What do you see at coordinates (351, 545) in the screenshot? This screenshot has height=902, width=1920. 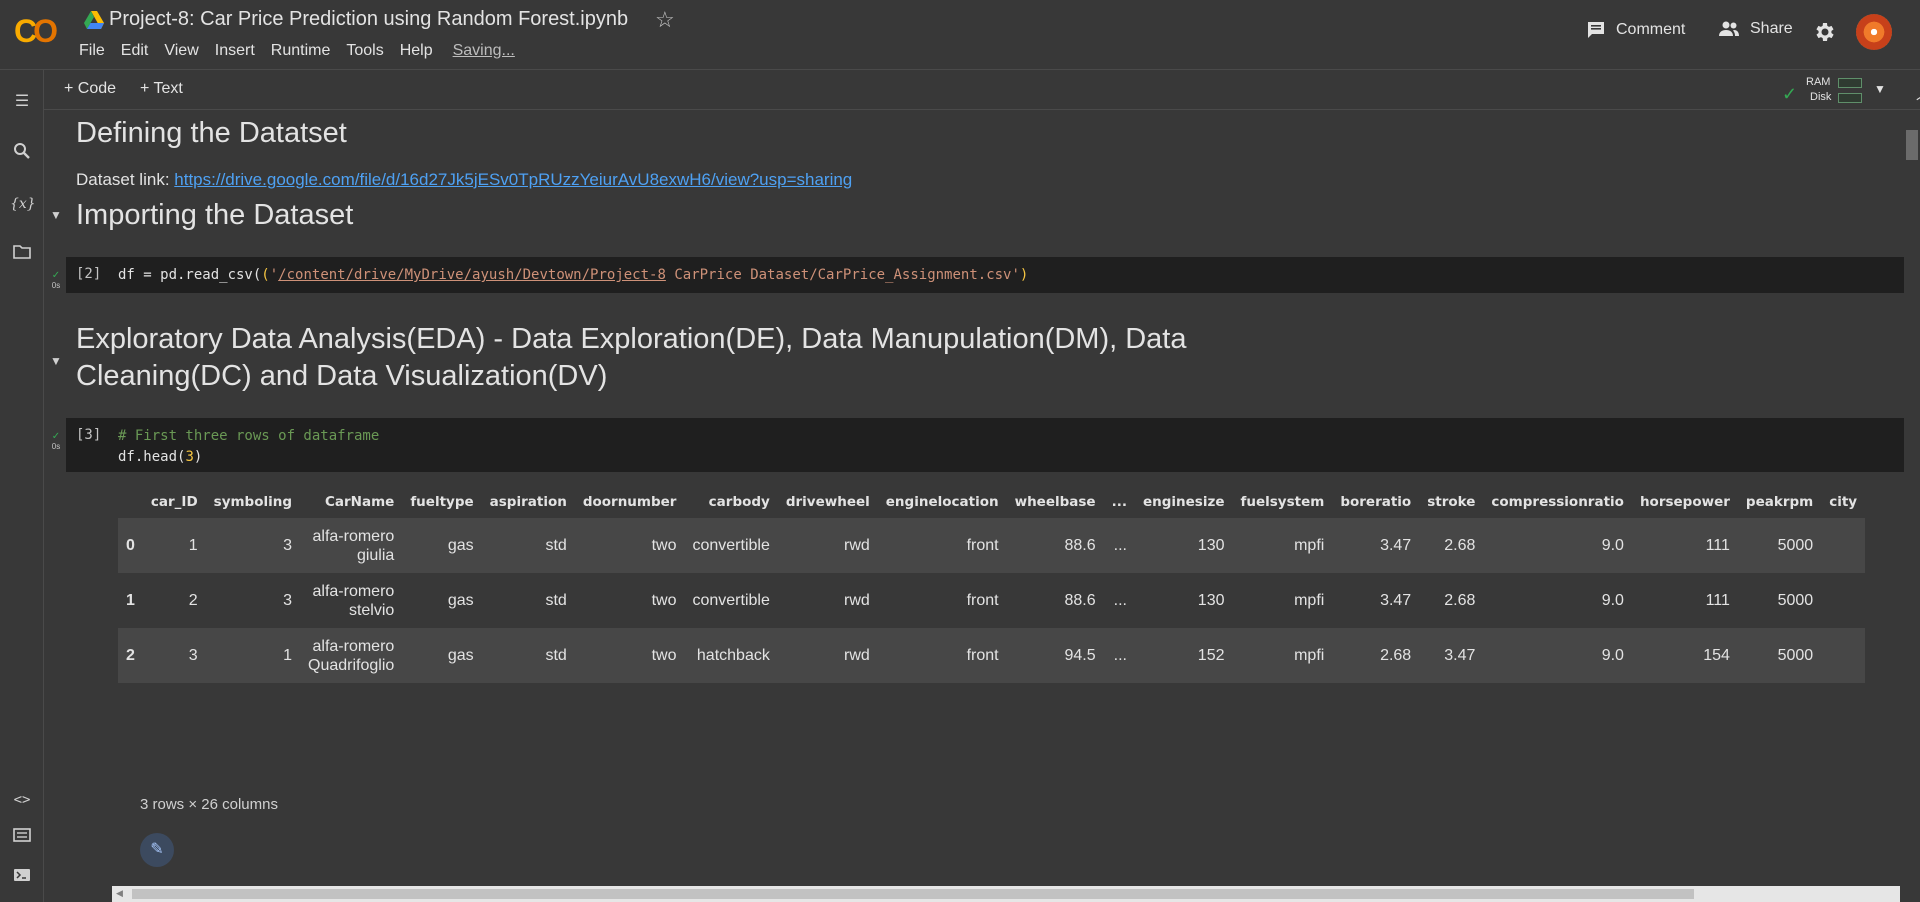 I see `table-cell: alfa-romero giulia` at bounding box center [351, 545].